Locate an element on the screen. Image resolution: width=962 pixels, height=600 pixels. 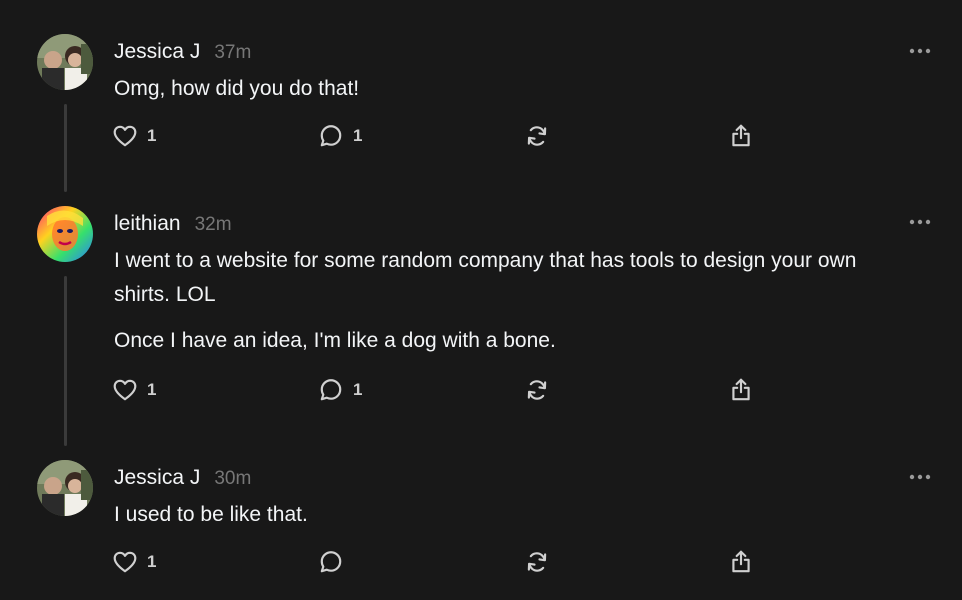
post-header: Jessica J 30m is located at coordinates (182, 478).